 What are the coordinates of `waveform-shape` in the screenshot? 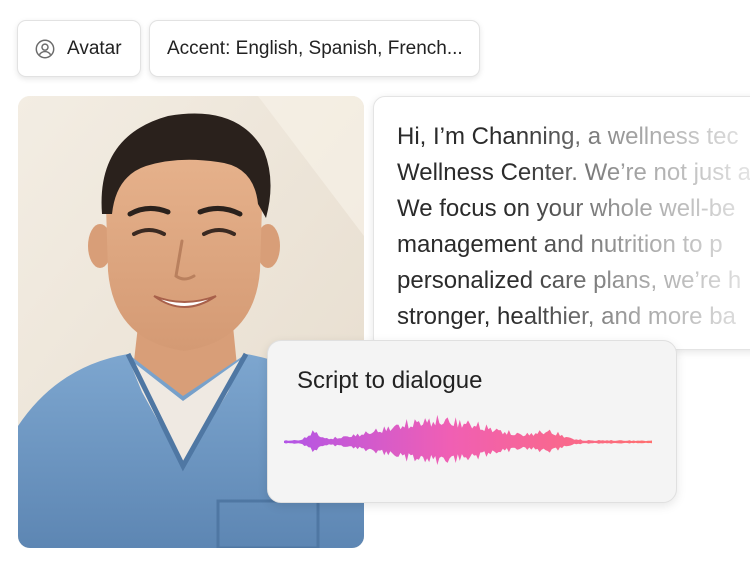 It's located at (468, 439).